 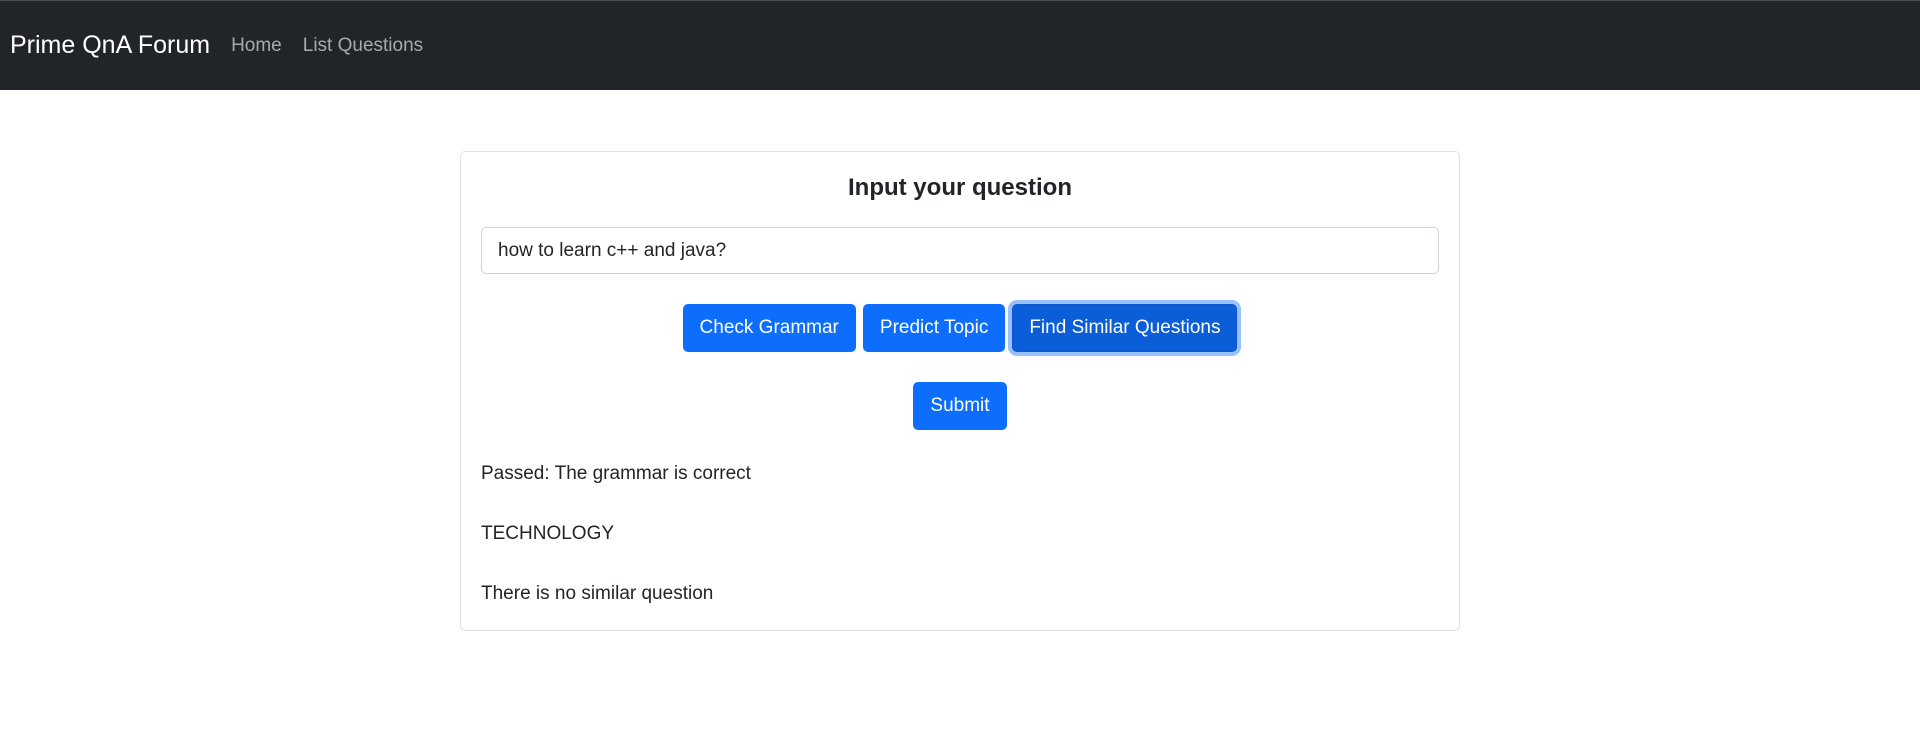 What do you see at coordinates (960, 187) in the screenshot?
I see `card-title: Input your question` at bounding box center [960, 187].